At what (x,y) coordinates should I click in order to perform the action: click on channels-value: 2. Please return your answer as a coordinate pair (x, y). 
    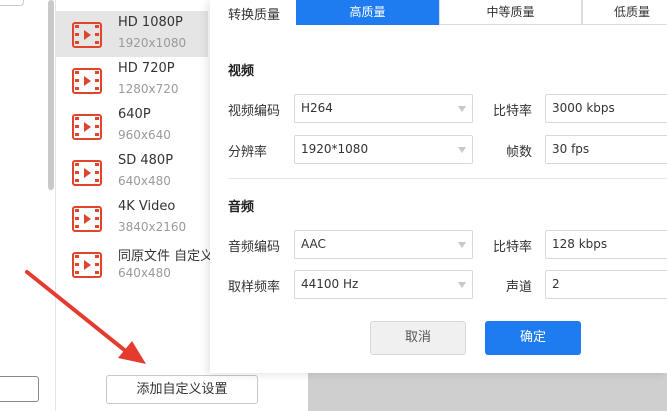
    Looking at the image, I should click on (556, 284).